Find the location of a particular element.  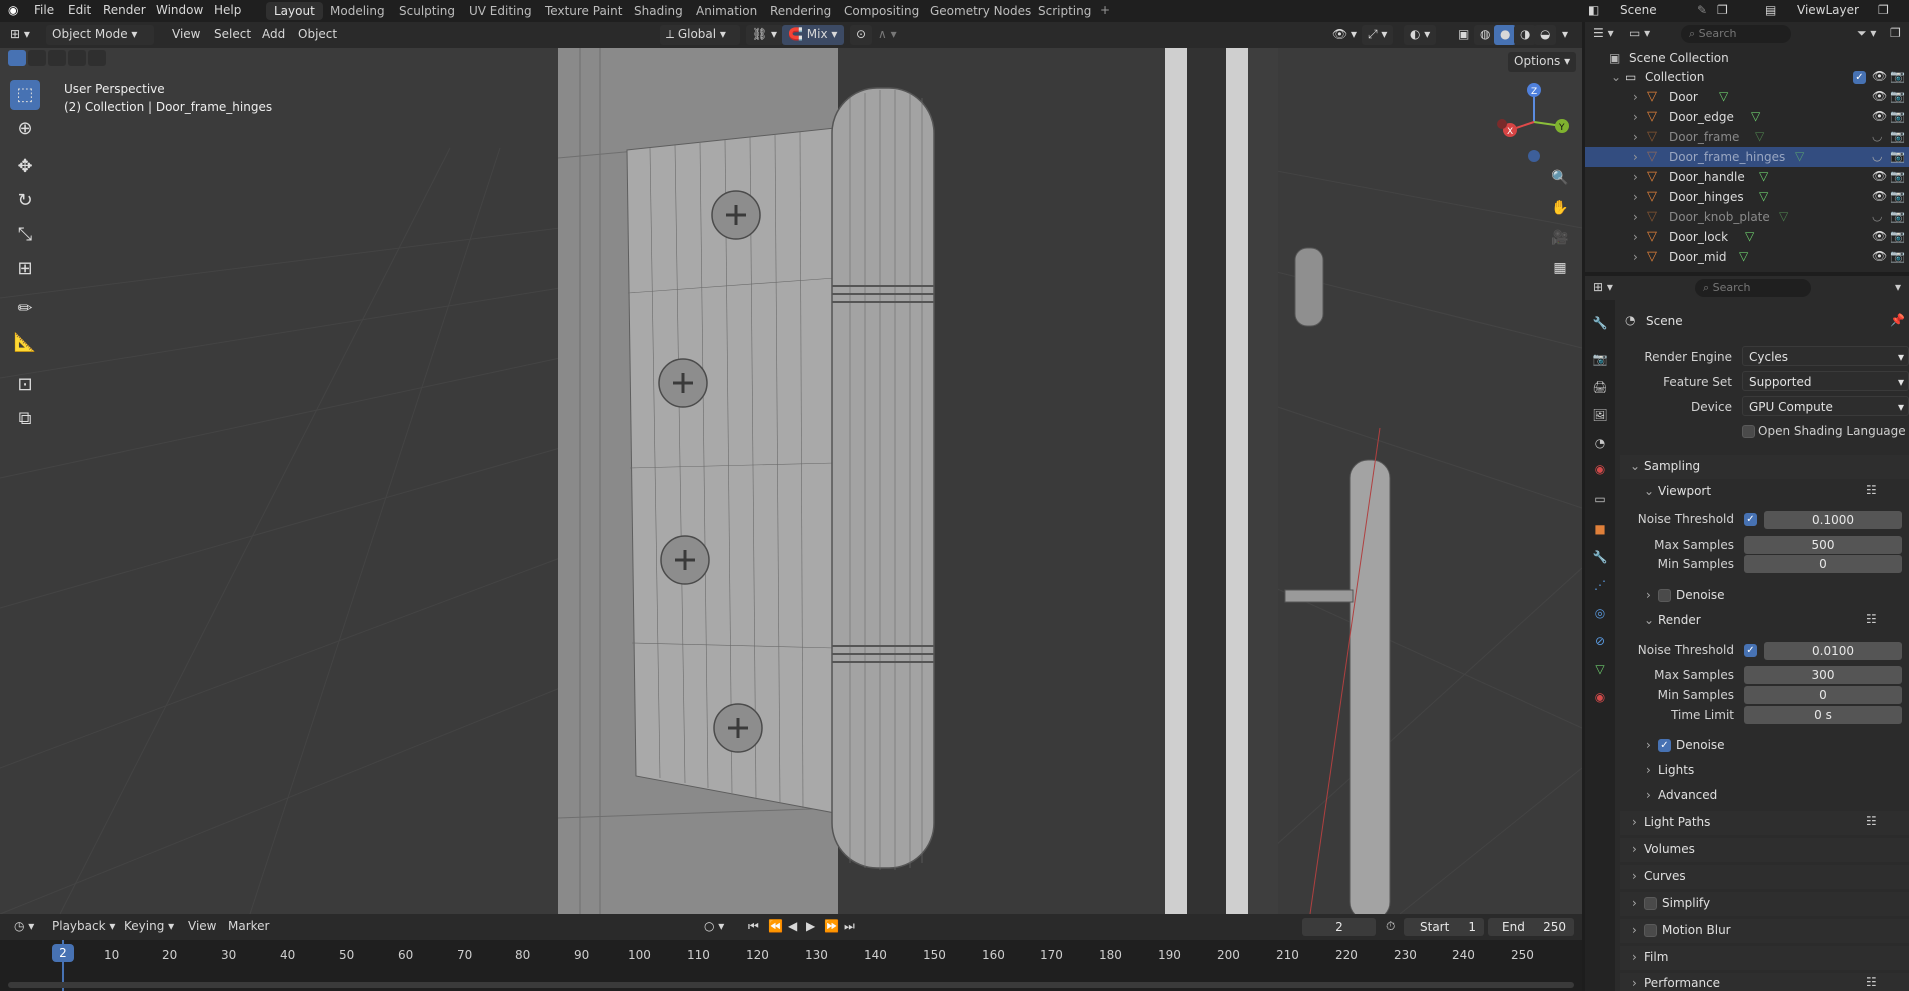

device-dropdown: GPU Compute ▾ is located at coordinates (1825, 406).